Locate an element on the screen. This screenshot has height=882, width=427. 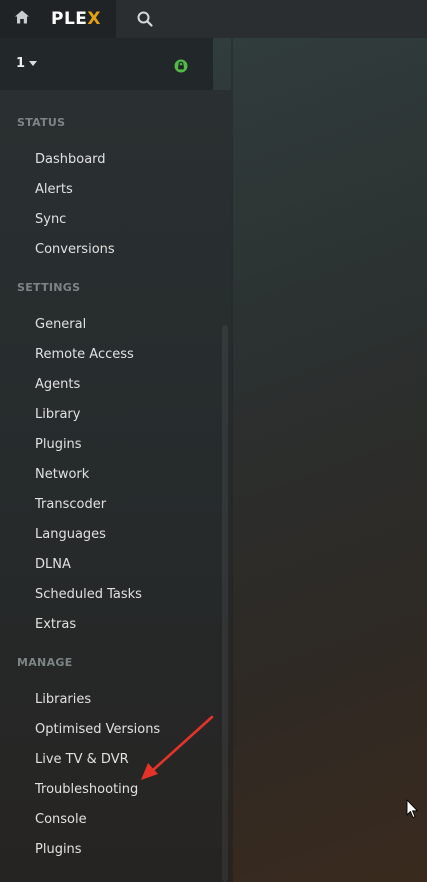
sidebar-item-troubleshooting: Troubleshooting is located at coordinates (86, 789).